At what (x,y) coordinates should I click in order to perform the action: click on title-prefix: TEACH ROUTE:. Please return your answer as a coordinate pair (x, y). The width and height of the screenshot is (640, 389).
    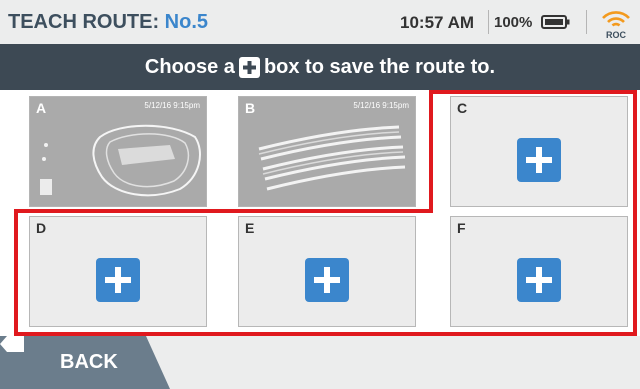
    Looking at the image, I should click on (84, 22).